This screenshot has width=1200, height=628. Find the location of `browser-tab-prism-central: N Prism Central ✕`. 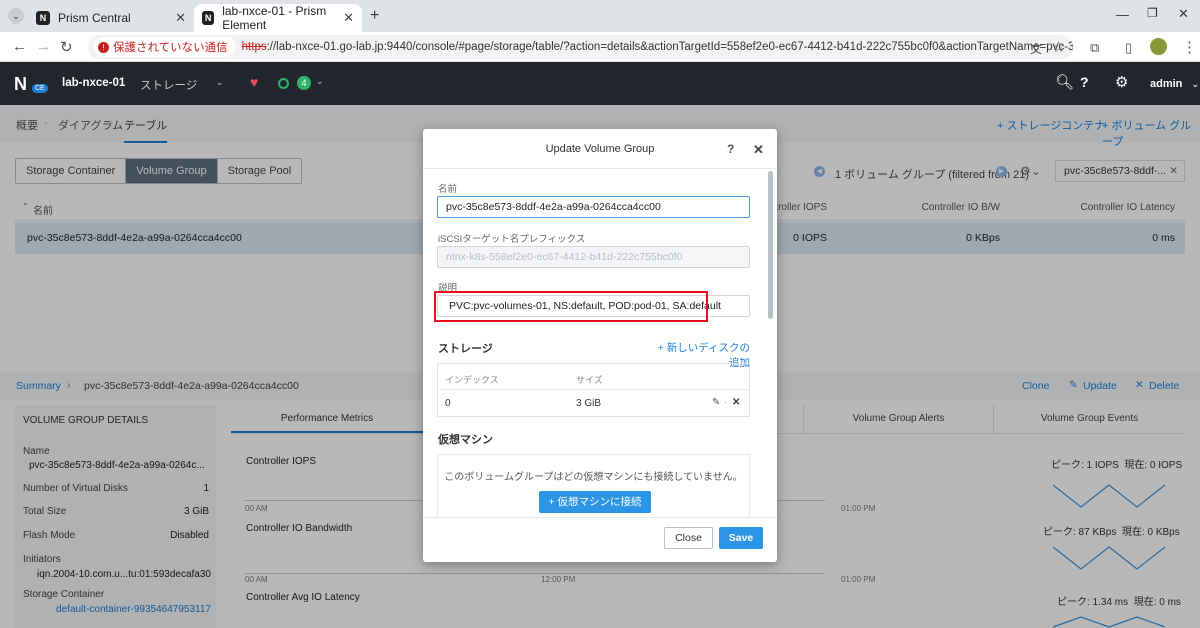

browser-tab-prism-central: N Prism Central ✕ is located at coordinates (111, 18).